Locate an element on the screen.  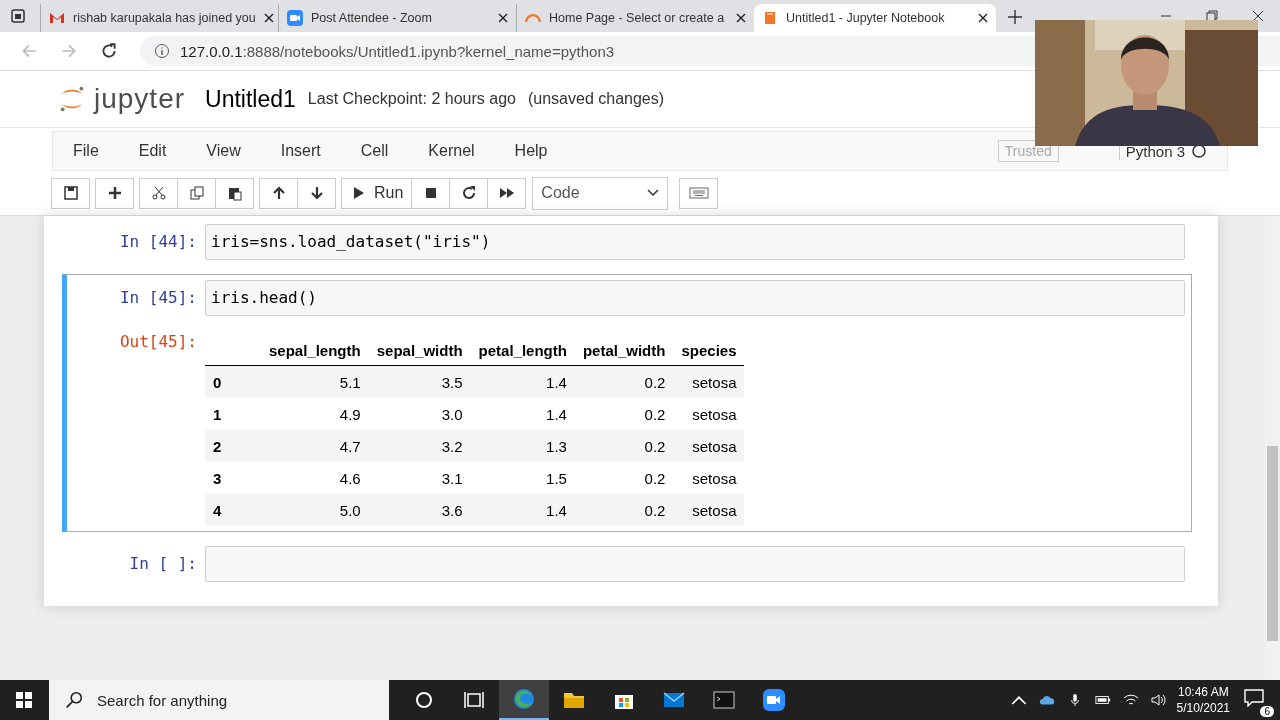
notebook-cell: In [ ]: is located at coordinates (627, 564).